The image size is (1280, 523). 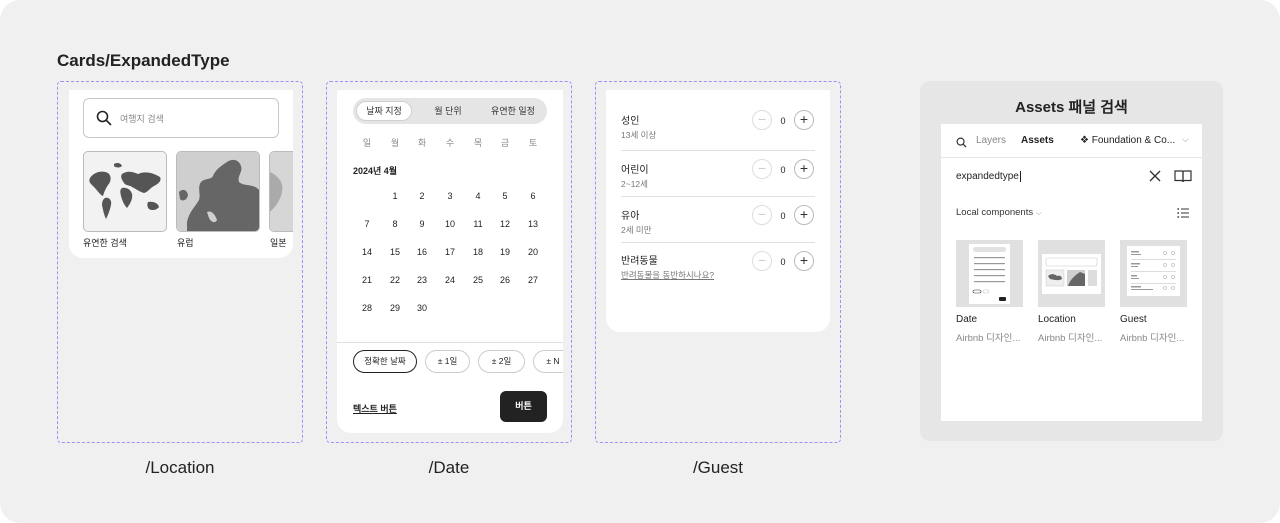 I want to click on calendar-day: 9, so click(x=422, y=224).